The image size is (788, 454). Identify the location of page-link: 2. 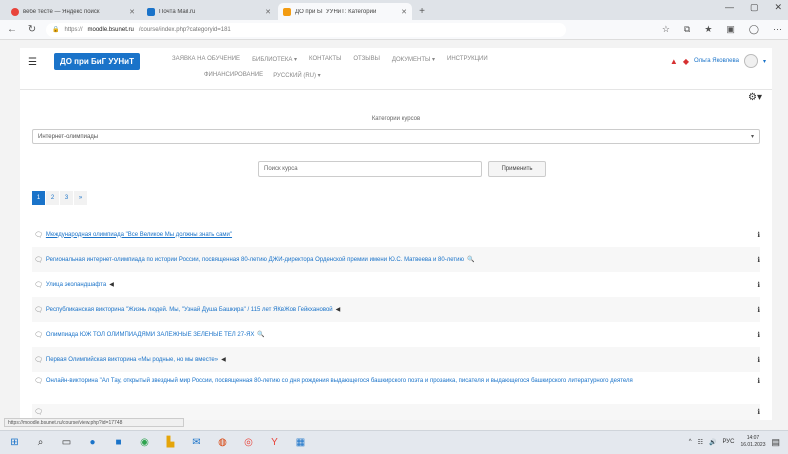
(52, 198).